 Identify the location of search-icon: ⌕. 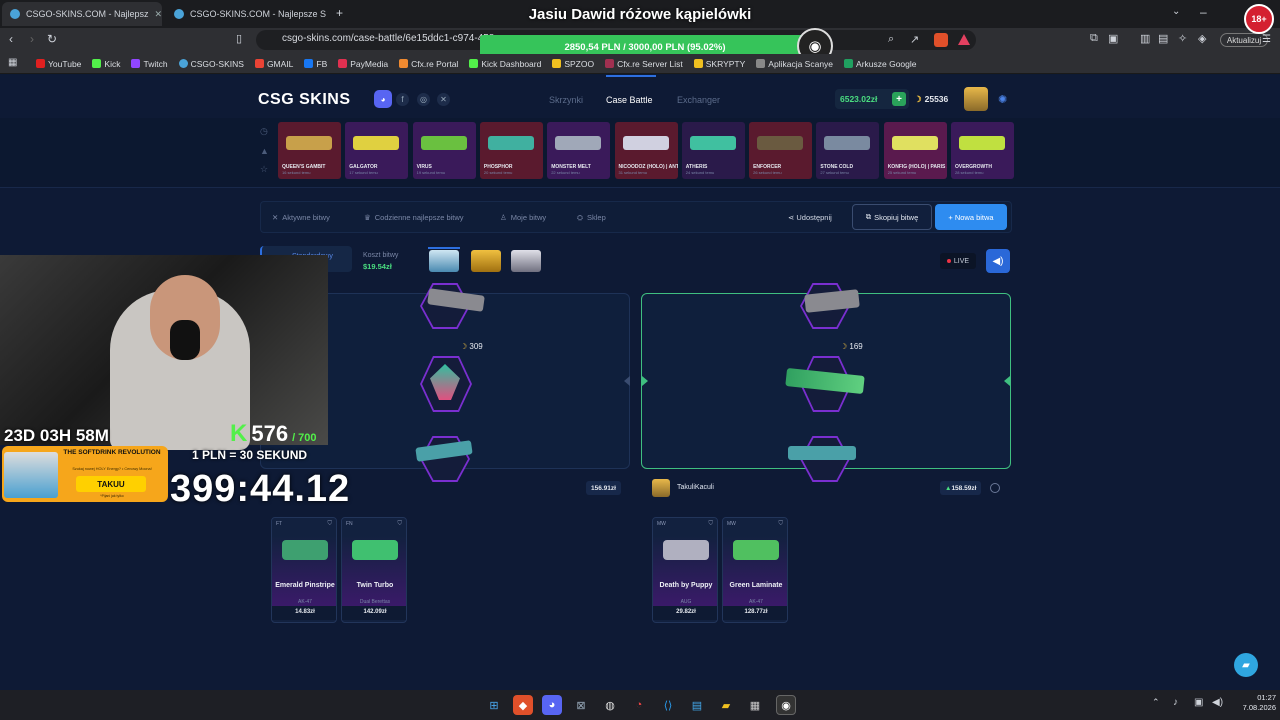
(891, 39).